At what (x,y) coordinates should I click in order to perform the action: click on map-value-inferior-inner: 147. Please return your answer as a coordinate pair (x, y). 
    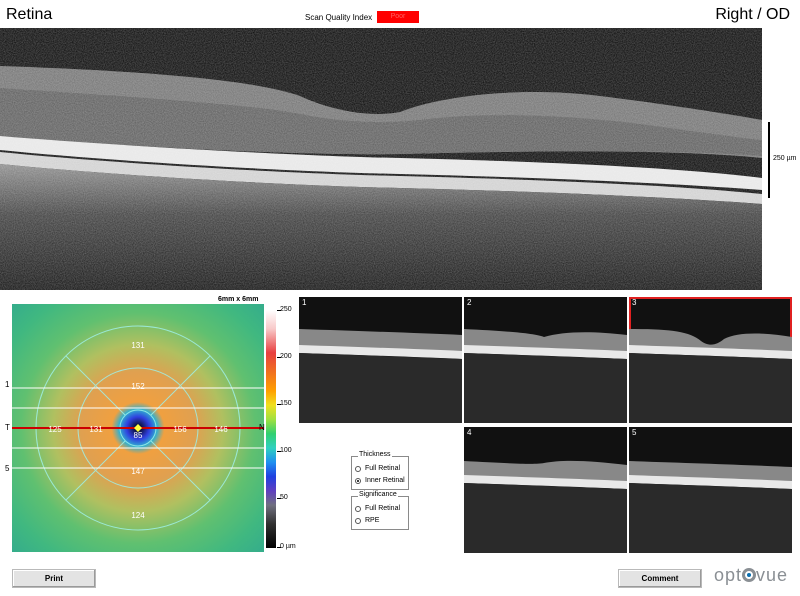
    Looking at the image, I should click on (138, 471).